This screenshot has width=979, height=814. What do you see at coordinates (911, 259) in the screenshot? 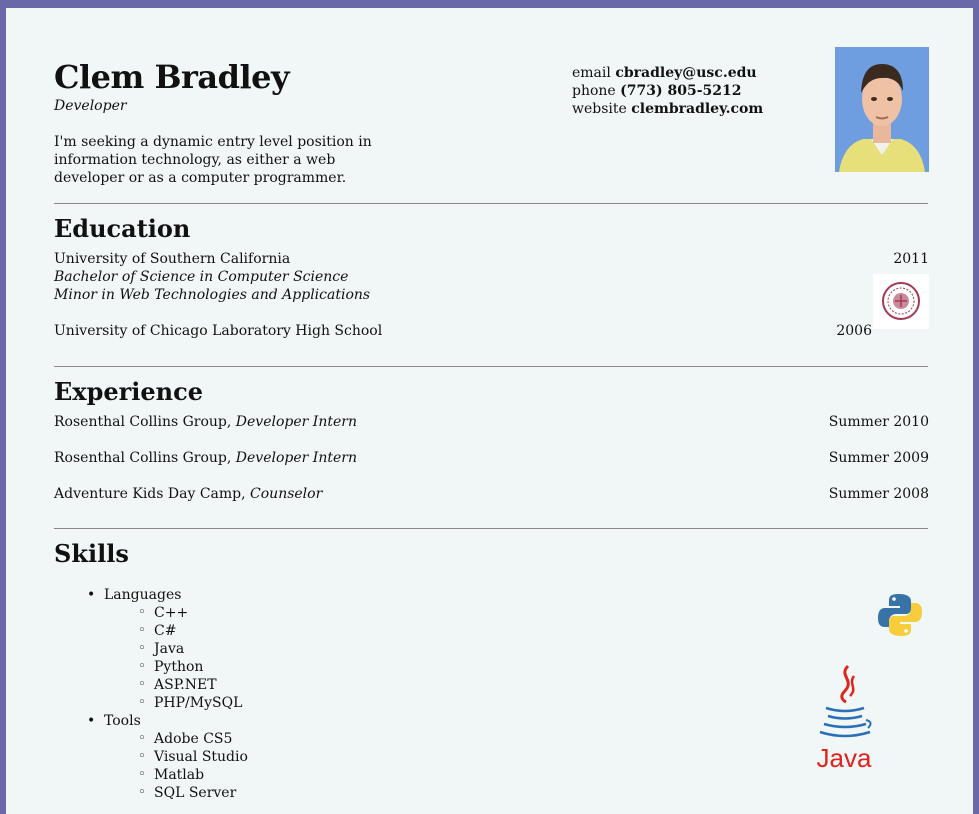
I see `education-year-1: 2011` at bounding box center [911, 259].